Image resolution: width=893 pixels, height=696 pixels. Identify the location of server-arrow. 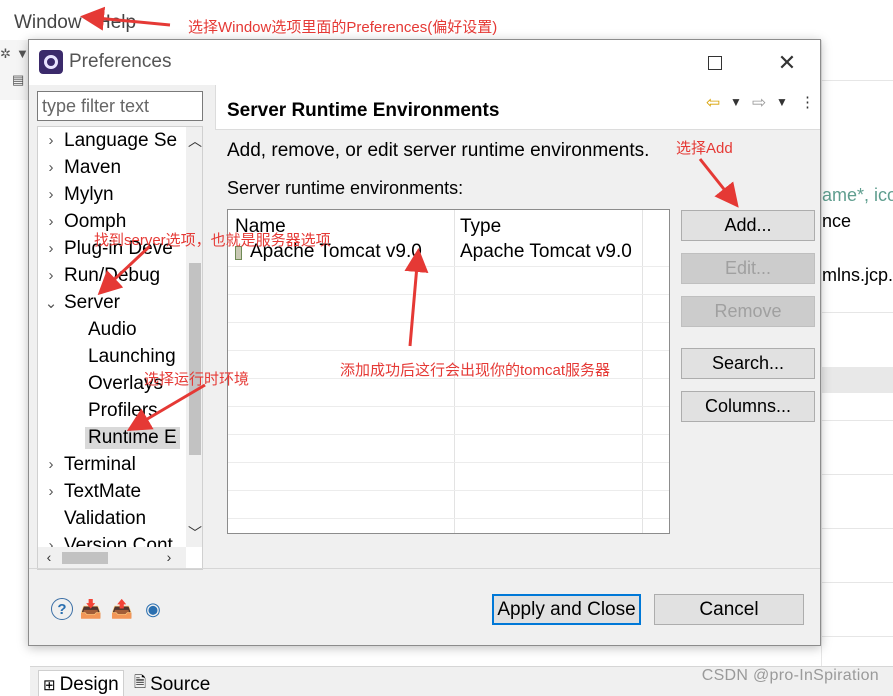
(124, 270).